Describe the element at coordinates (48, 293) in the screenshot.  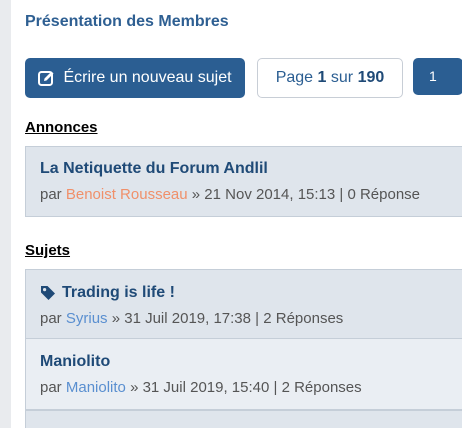
I see `tag-icon` at that location.